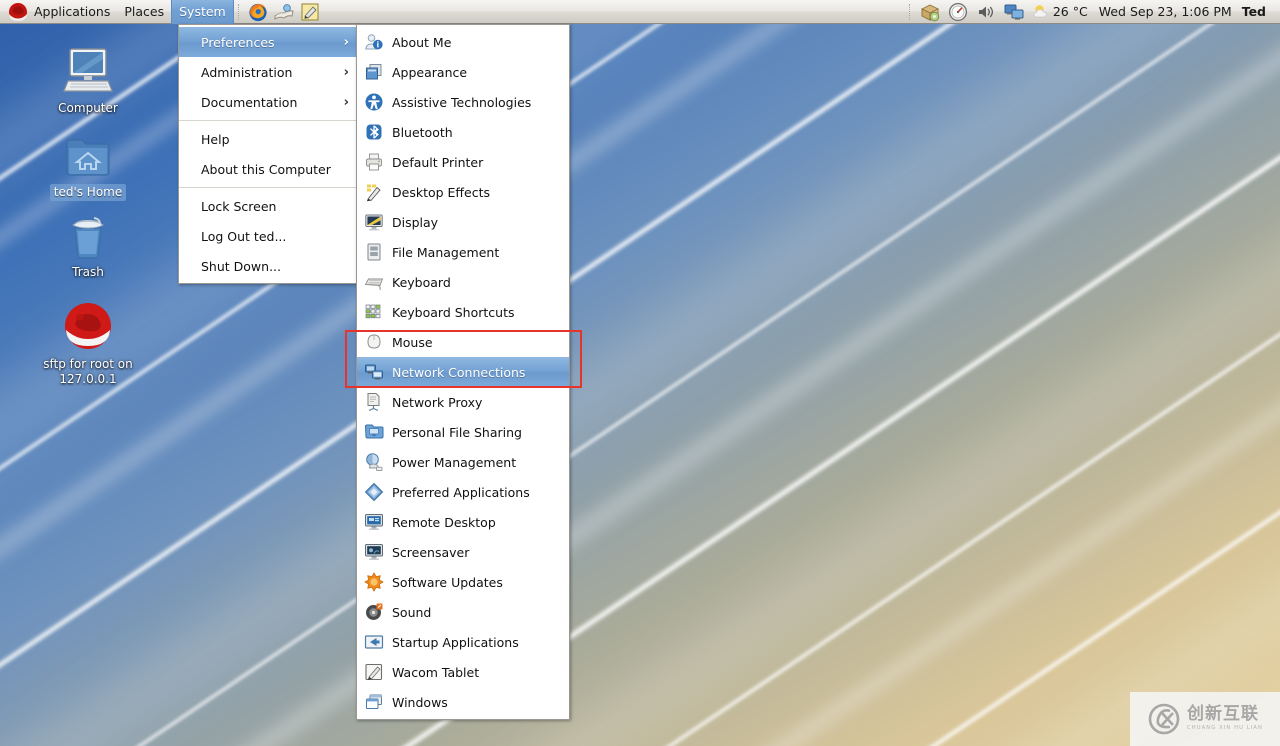 Image resolution: width=1280 pixels, height=746 pixels. Describe the element at coordinates (463, 552) in the screenshot. I see `prefs-item-screensaver: Screensaver` at that location.